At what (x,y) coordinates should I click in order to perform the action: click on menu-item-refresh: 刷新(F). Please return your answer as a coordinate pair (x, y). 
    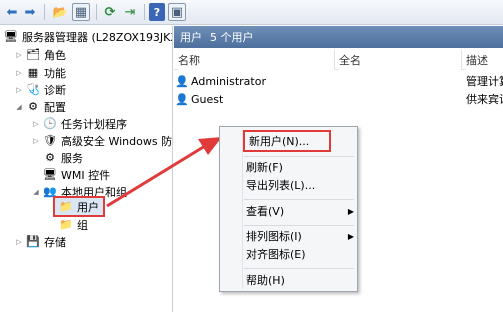
    Looking at the image, I should click on (264, 167).